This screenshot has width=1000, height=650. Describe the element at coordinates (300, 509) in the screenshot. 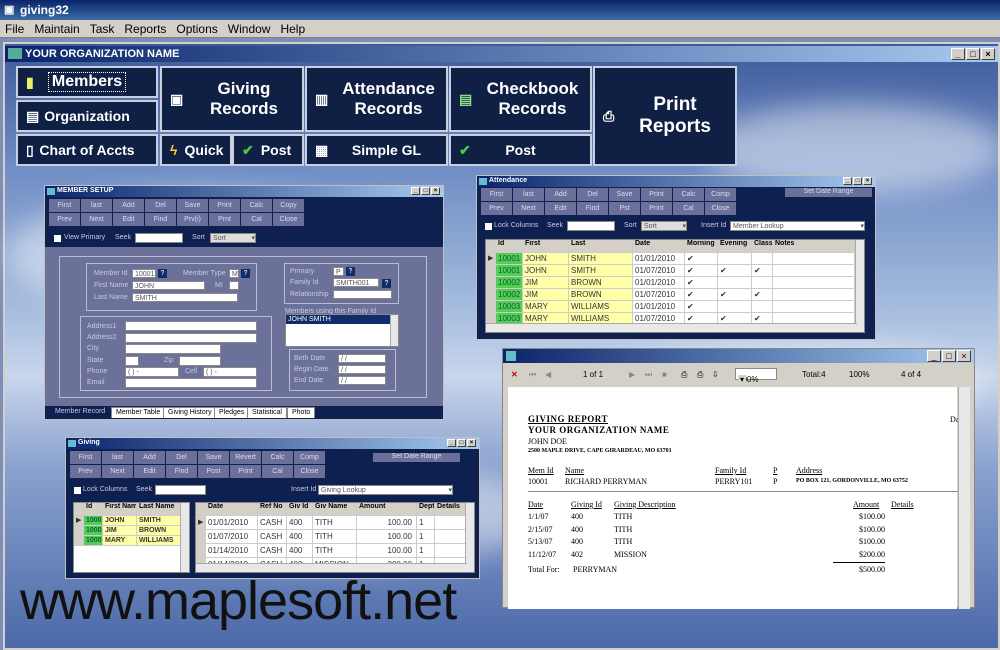

I see `column-header: Giv Id` at that location.